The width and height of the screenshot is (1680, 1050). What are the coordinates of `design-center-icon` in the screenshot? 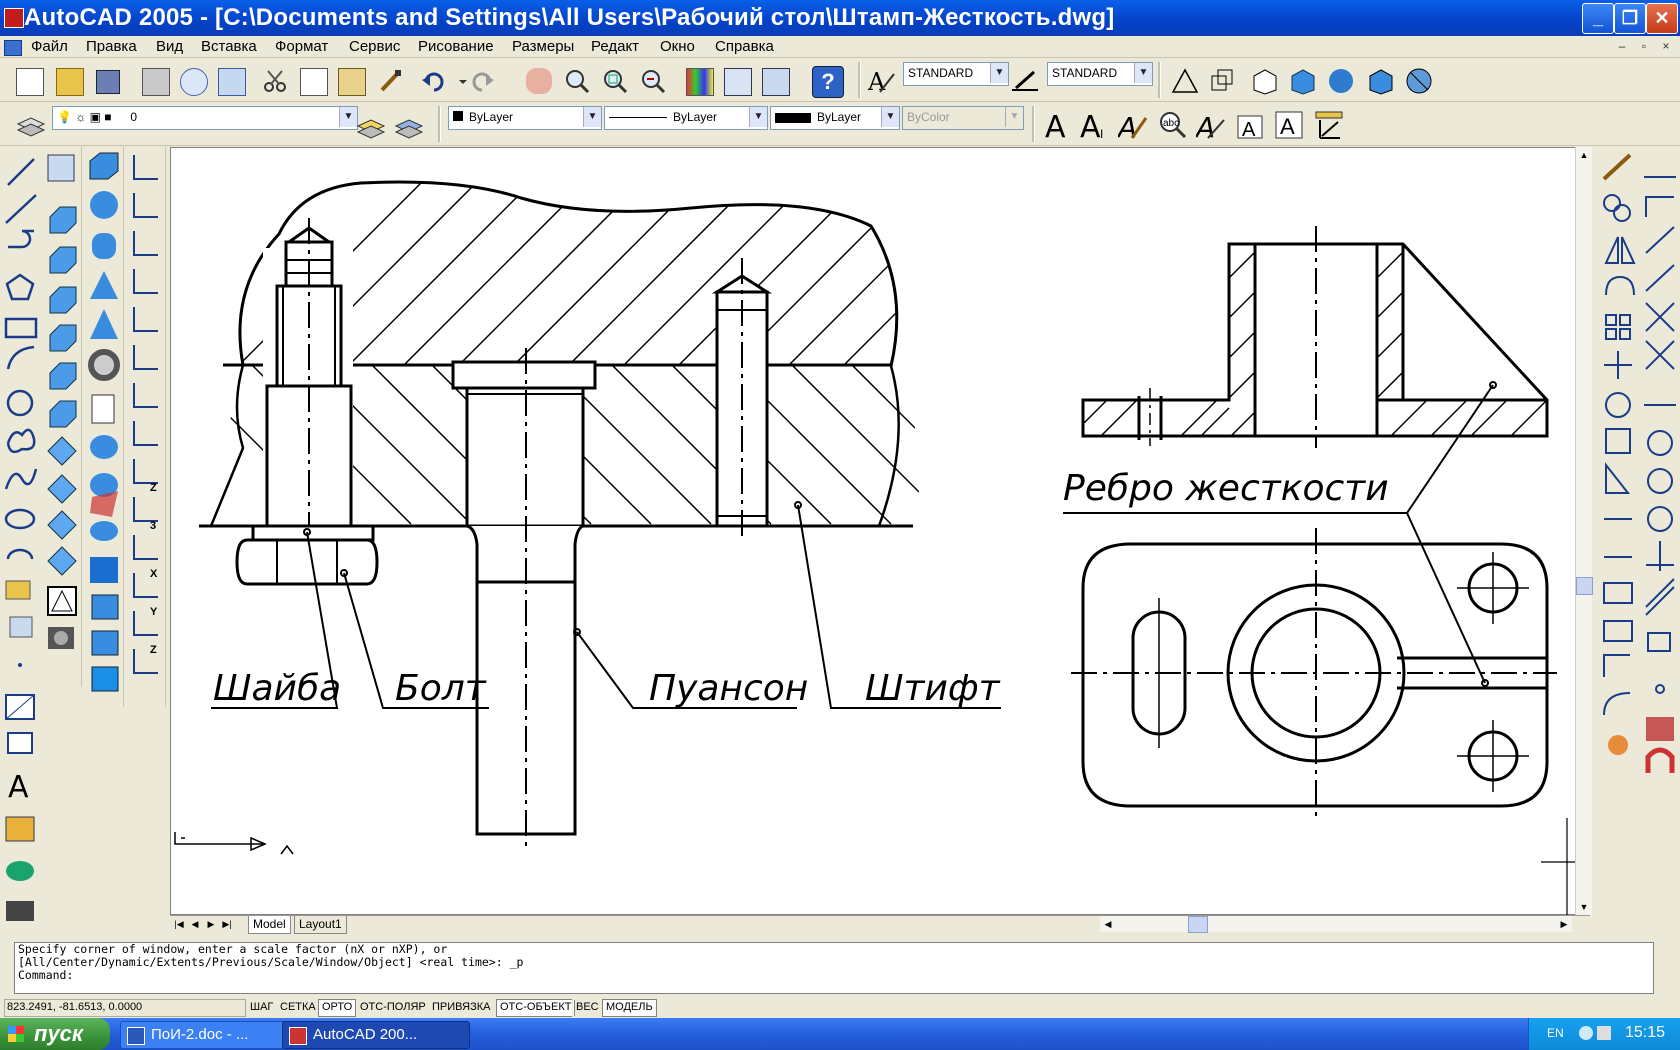 It's located at (738, 82).